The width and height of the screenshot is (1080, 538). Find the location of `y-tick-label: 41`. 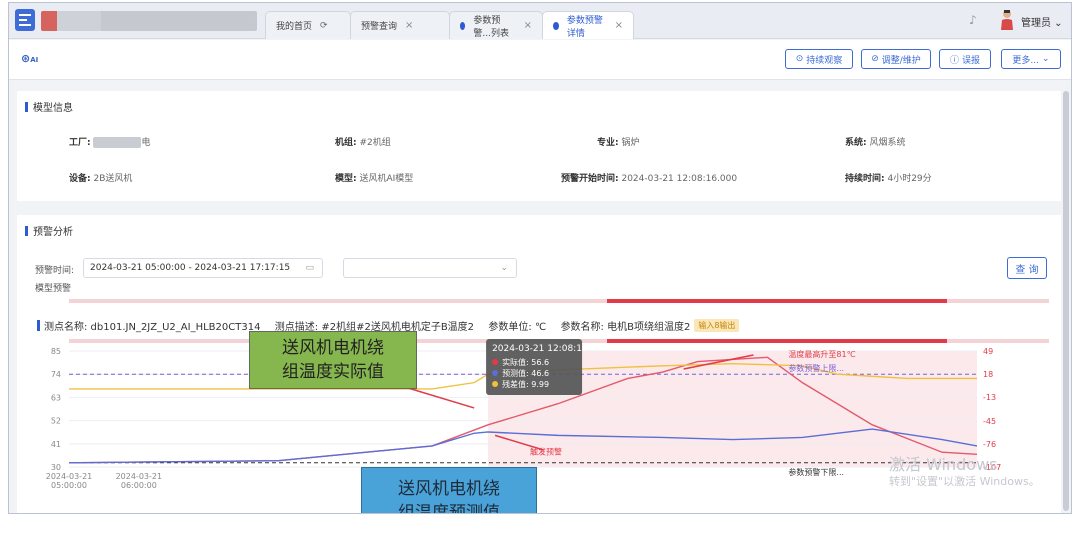

y-tick-label: 41 is located at coordinates (56, 444).